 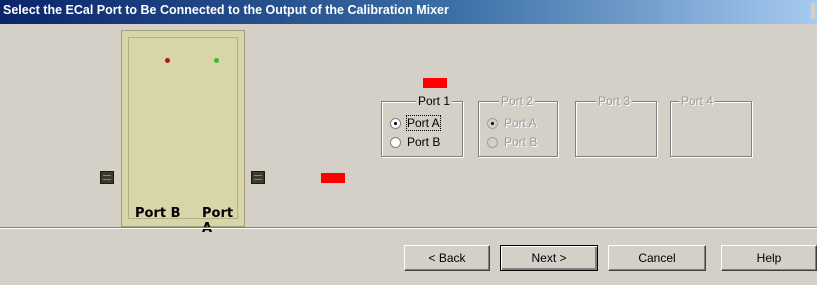 What do you see at coordinates (107, 177) in the screenshot?
I see `port-b-connector-icon` at bounding box center [107, 177].